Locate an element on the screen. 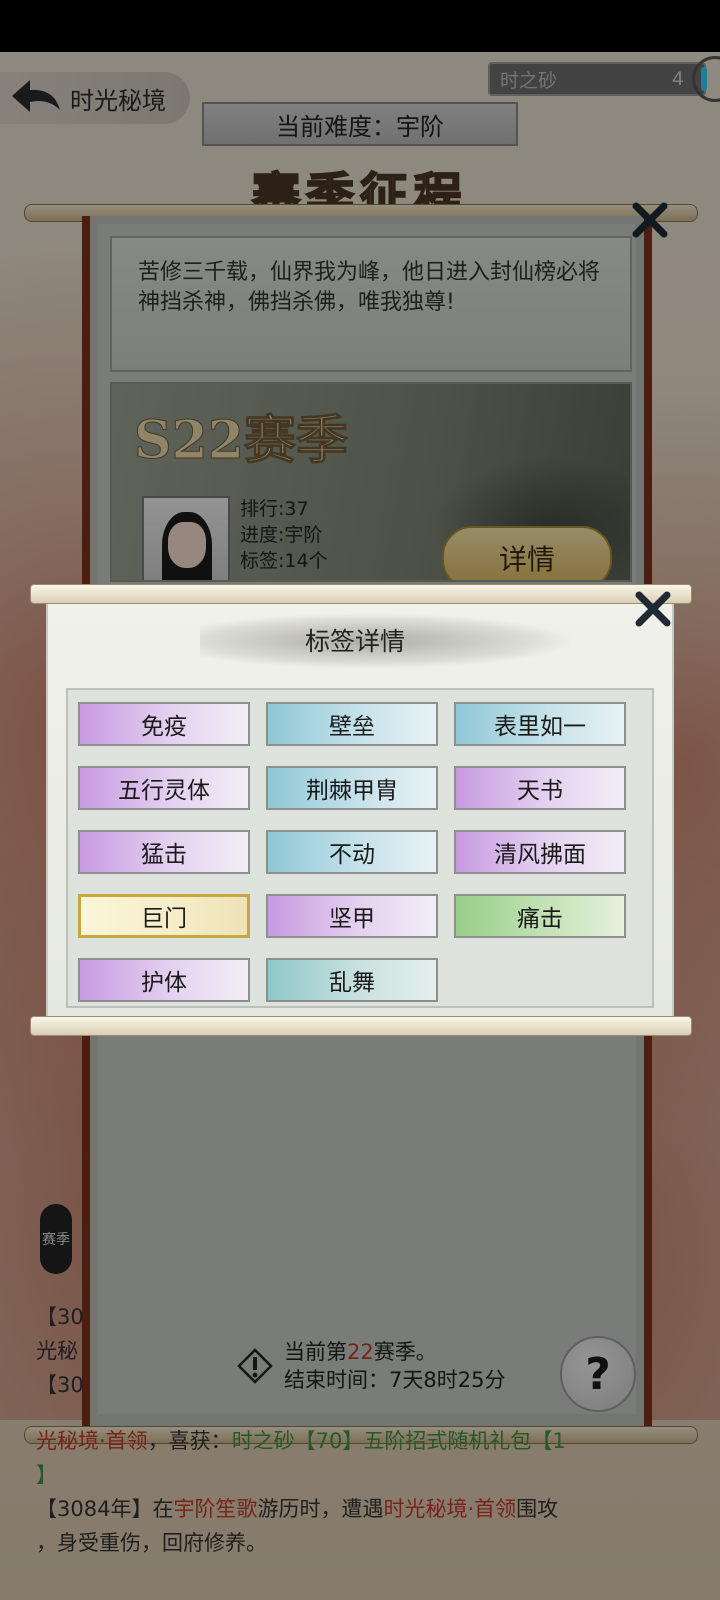 The width and height of the screenshot is (720, 1600). tag-button: 痛击 is located at coordinates (540, 916).